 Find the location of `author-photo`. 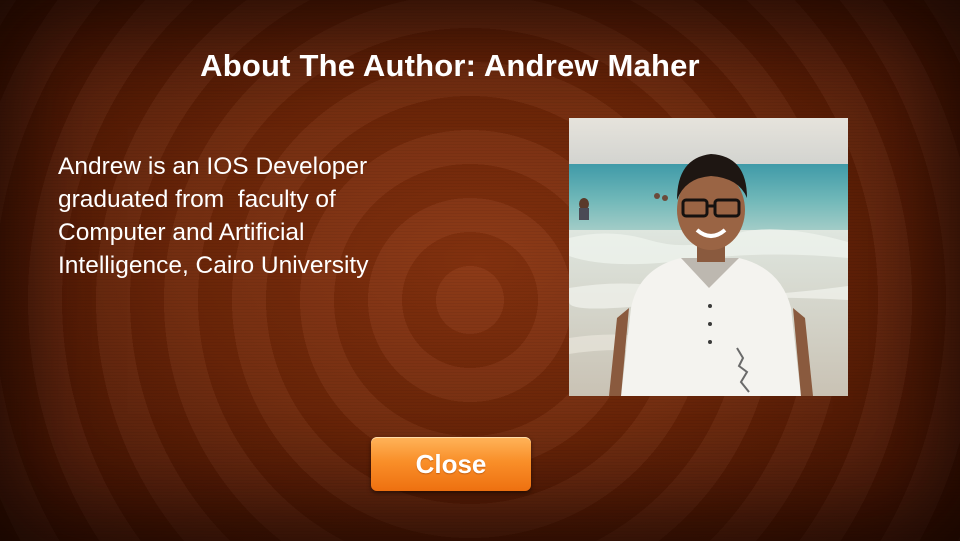

author-photo is located at coordinates (708, 257).